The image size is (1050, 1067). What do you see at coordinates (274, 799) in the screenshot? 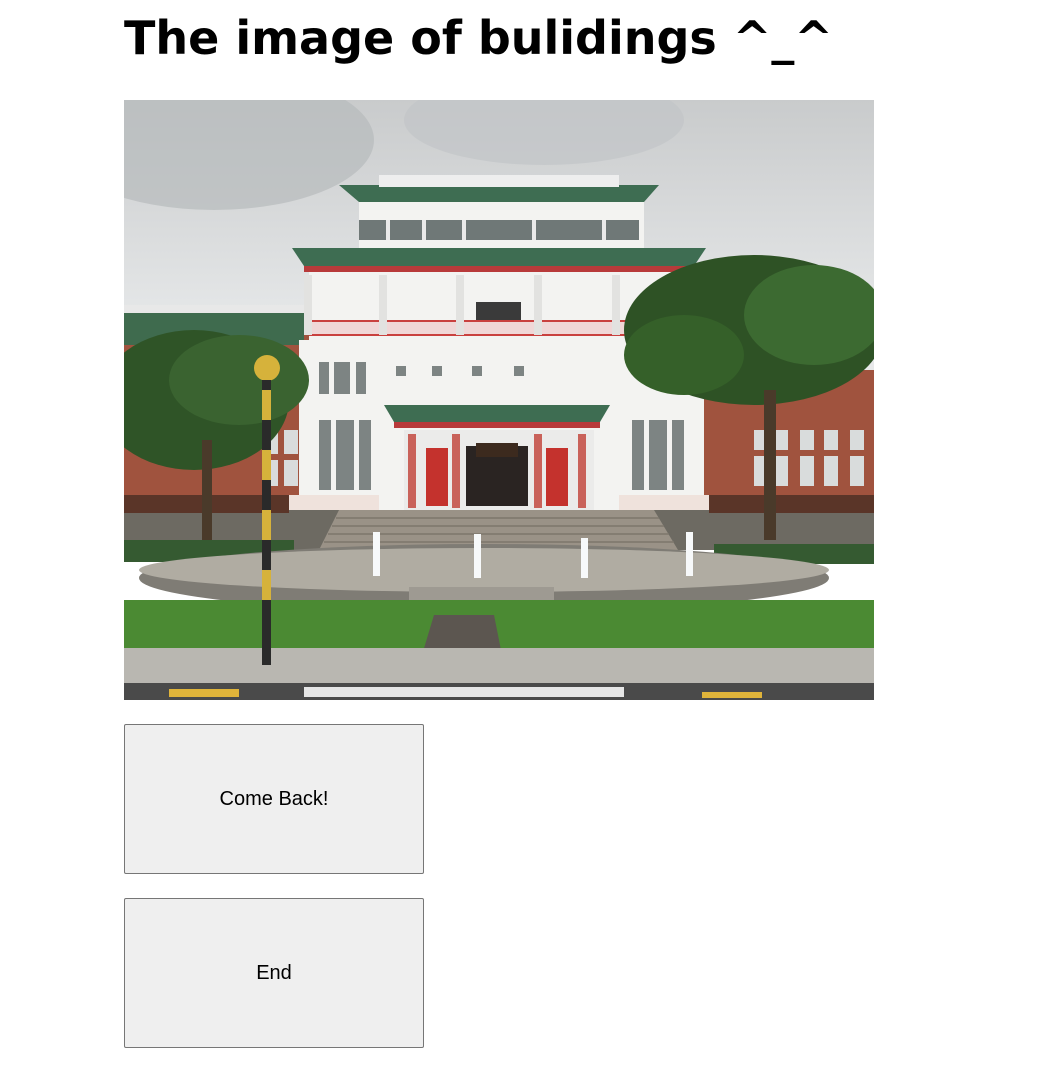
I see `come-back-button: Come Back!` at bounding box center [274, 799].